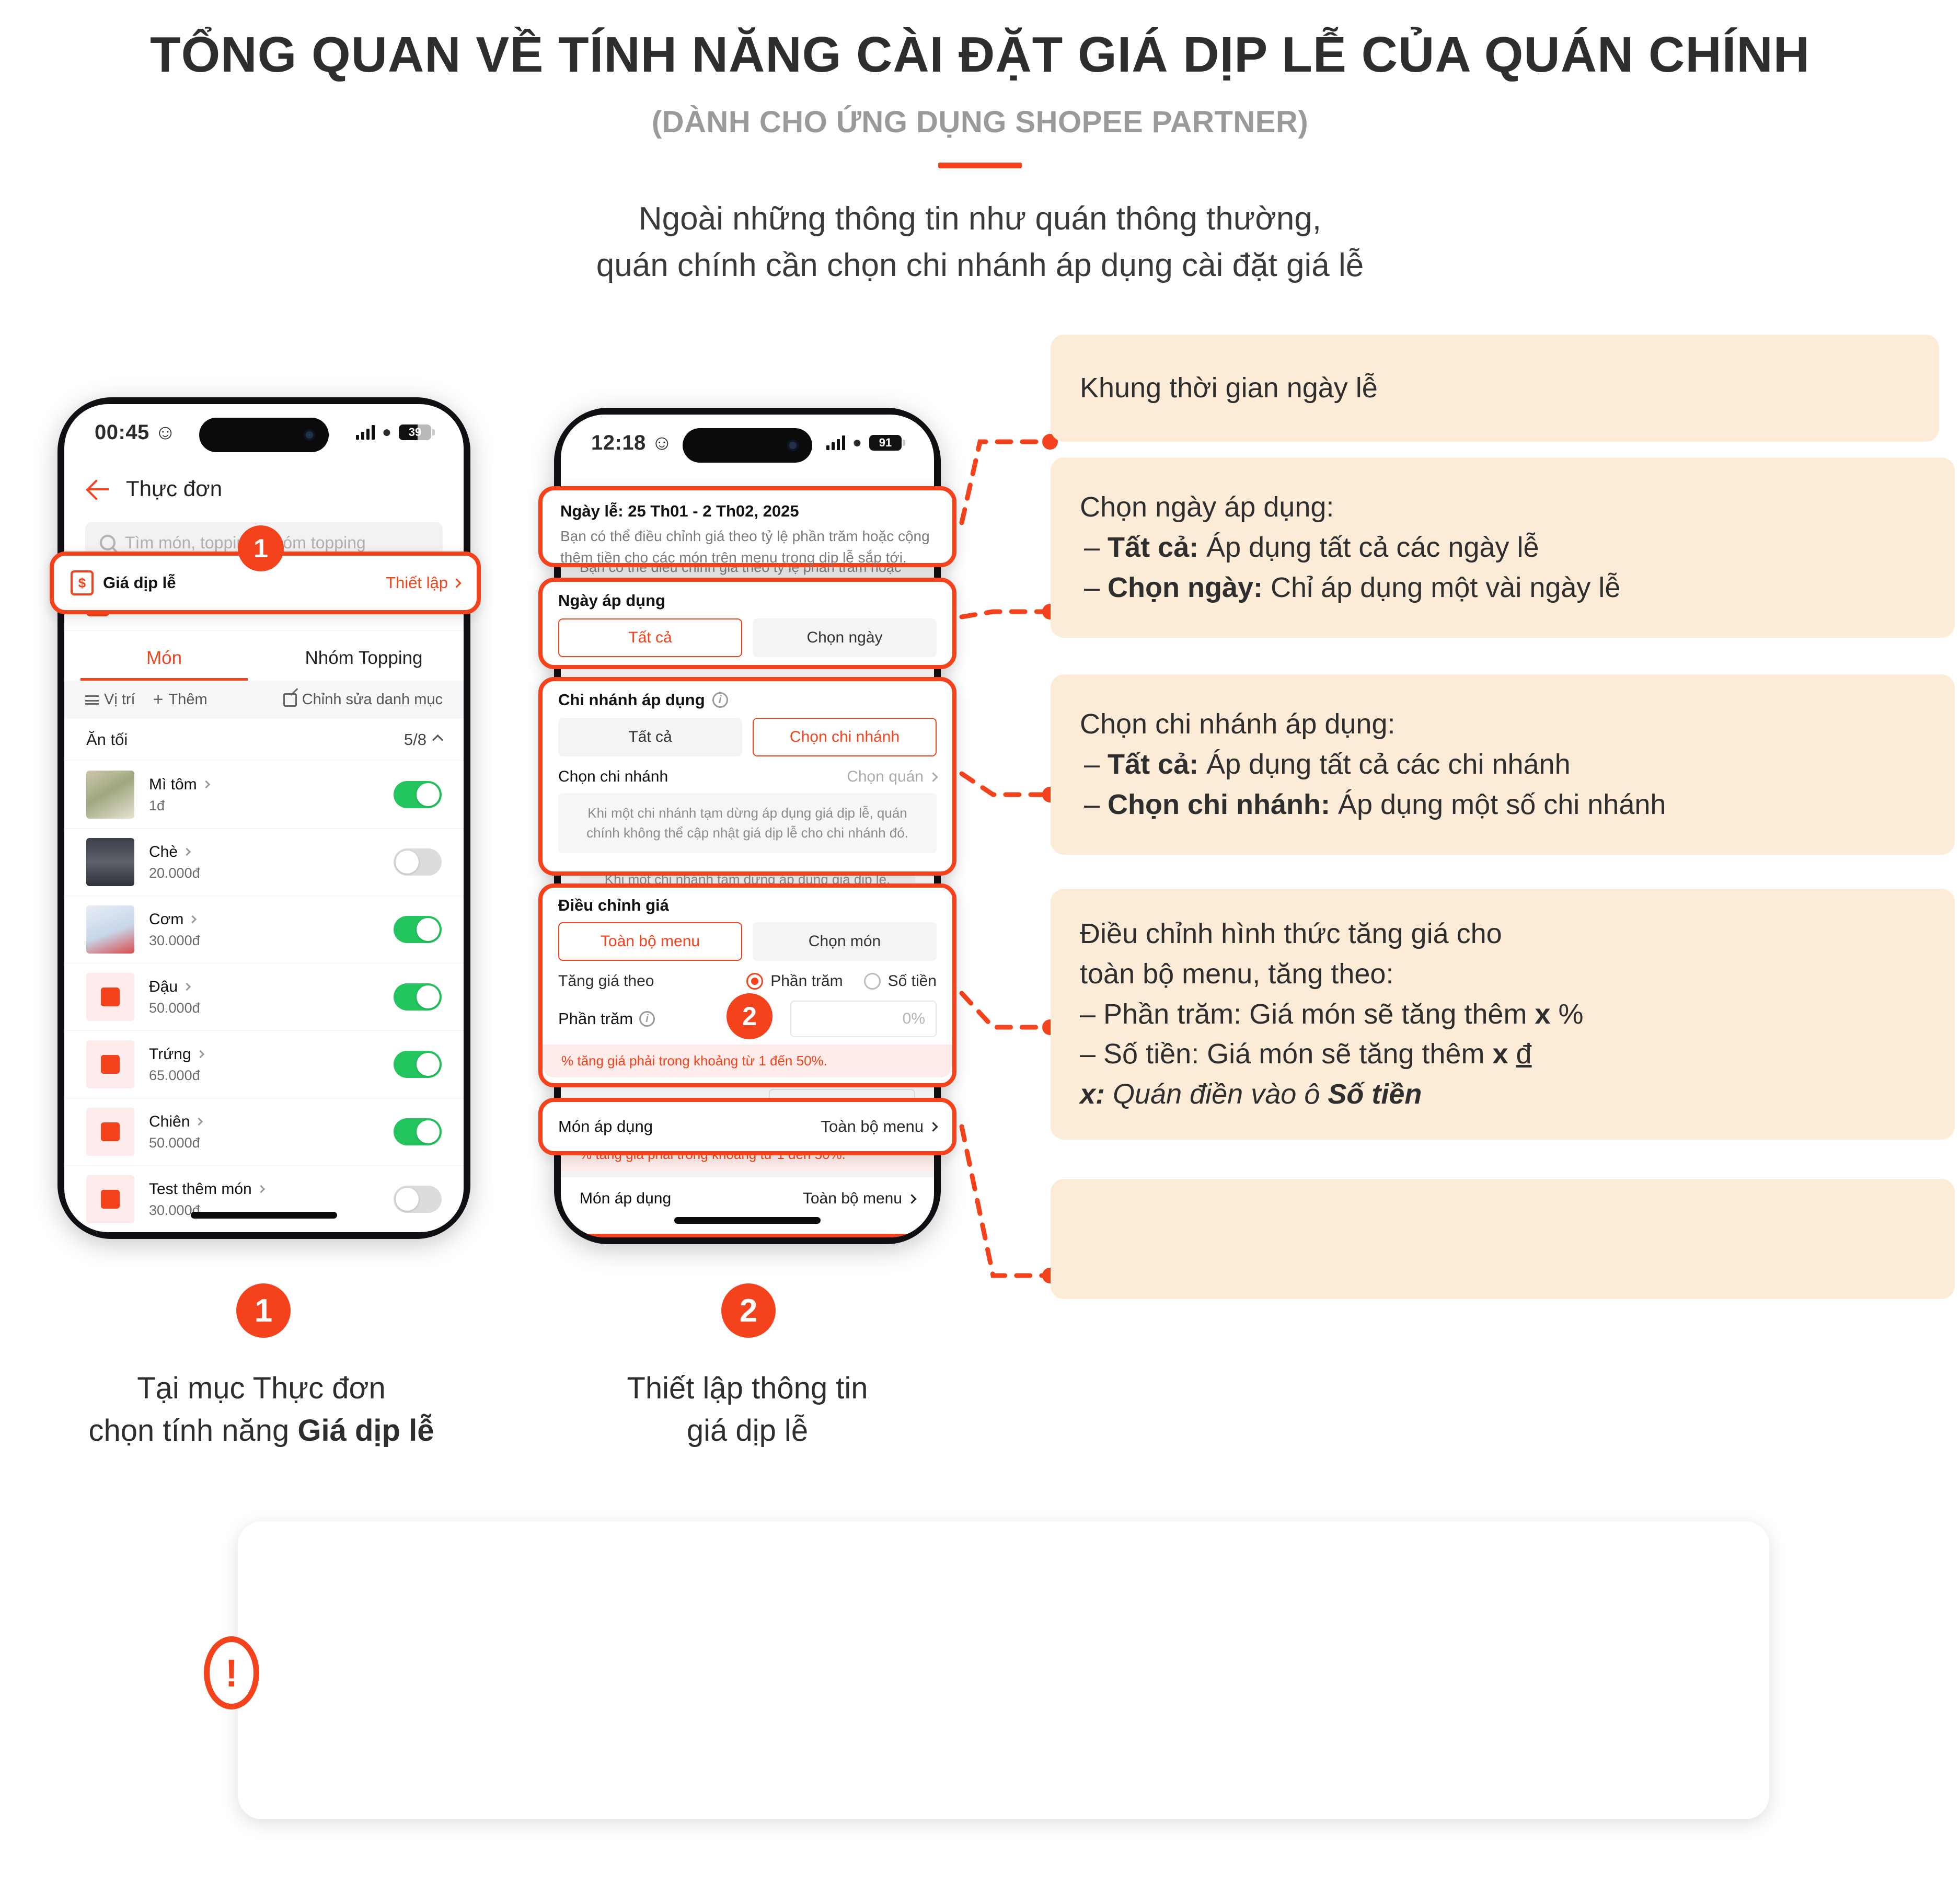 The height and width of the screenshot is (1894, 1960). I want to click on tab-nhom-topping: Nhóm Topping, so click(364, 656).